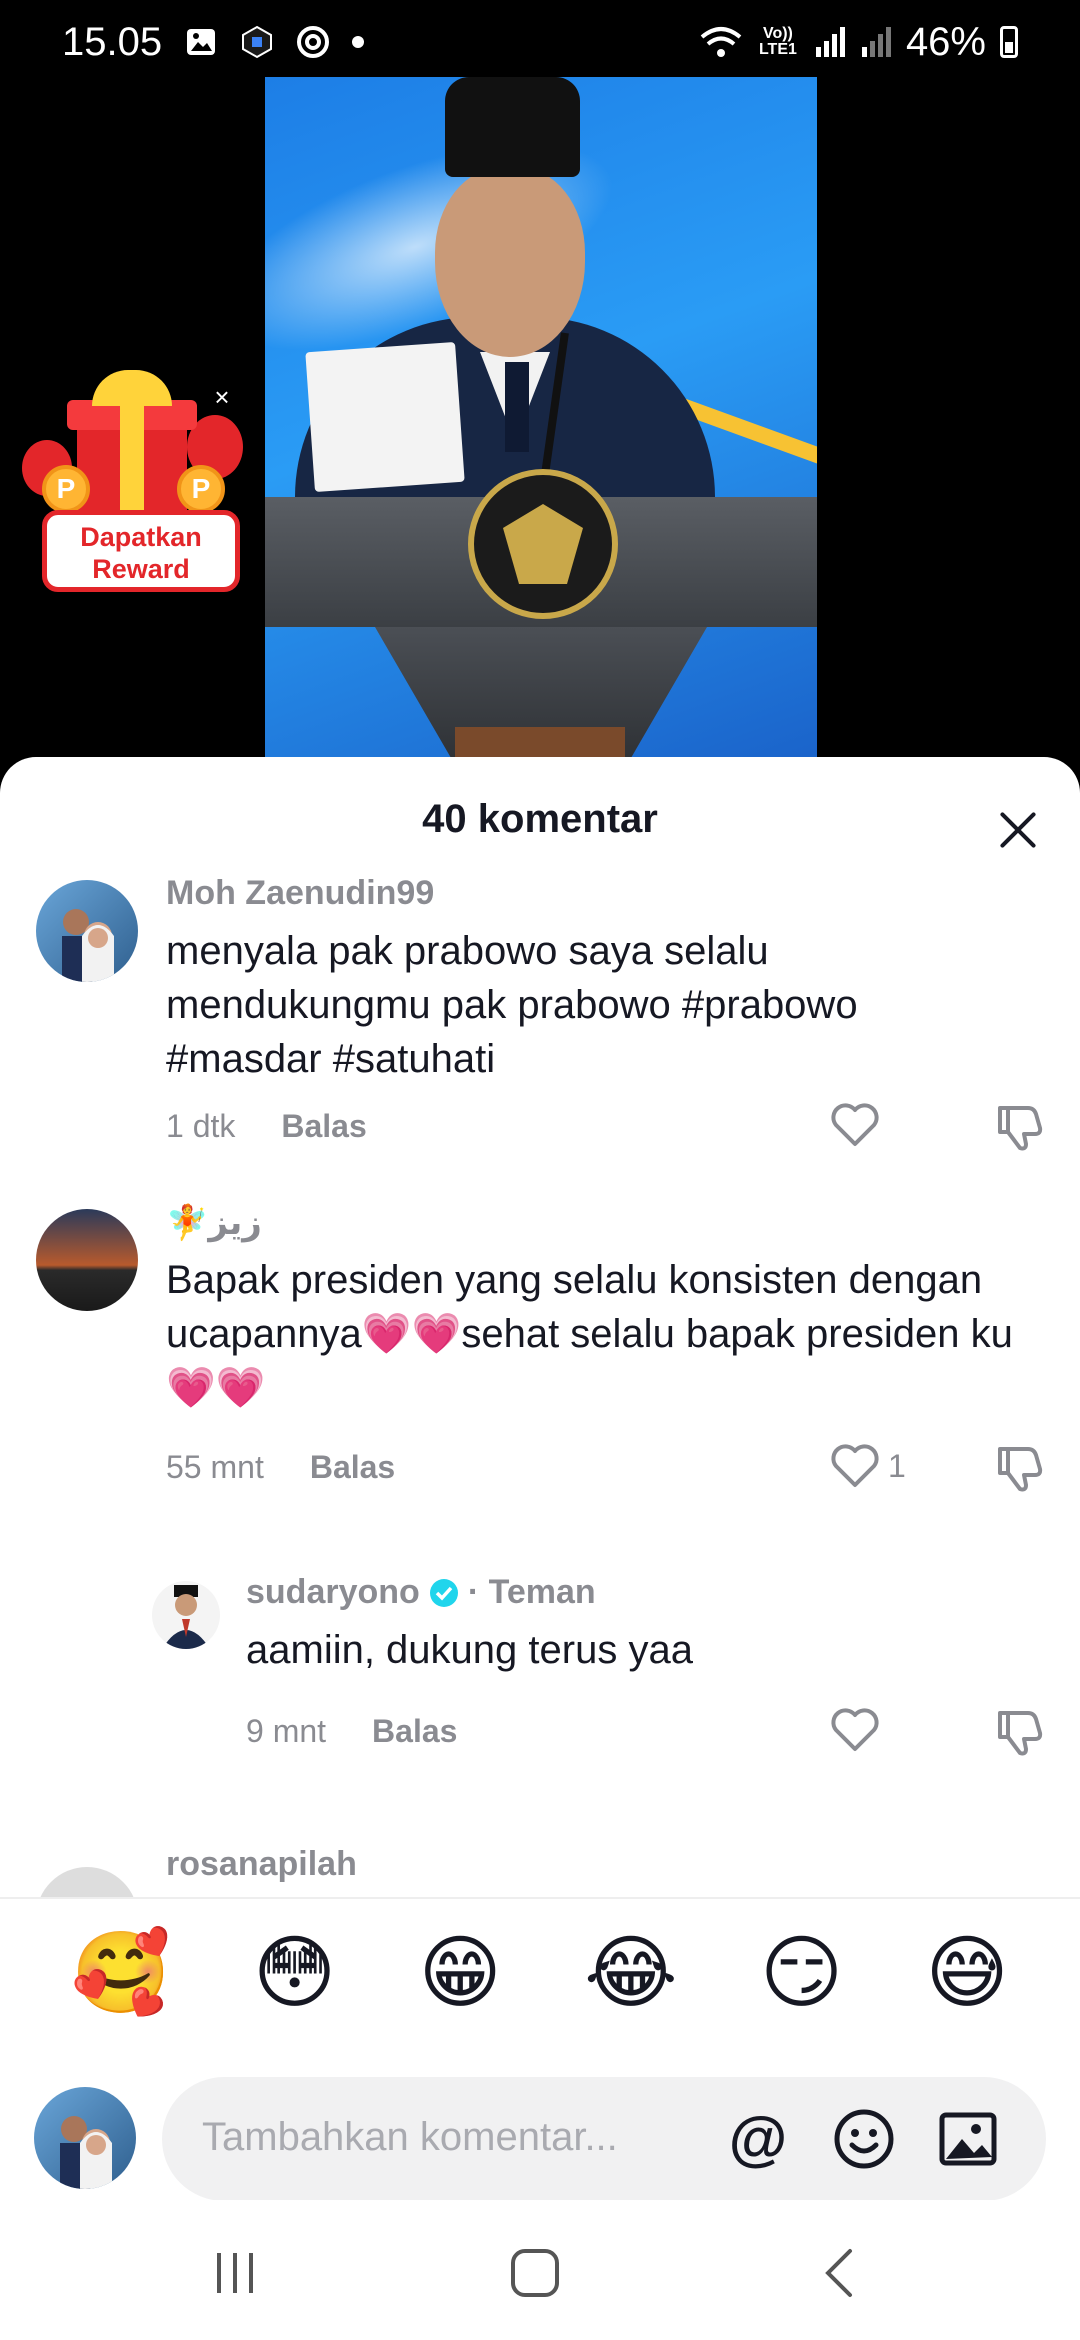 The height and width of the screenshot is (2340, 1080). What do you see at coordinates (535, 2273) in the screenshot?
I see `home-icon` at bounding box center [535, 2273].